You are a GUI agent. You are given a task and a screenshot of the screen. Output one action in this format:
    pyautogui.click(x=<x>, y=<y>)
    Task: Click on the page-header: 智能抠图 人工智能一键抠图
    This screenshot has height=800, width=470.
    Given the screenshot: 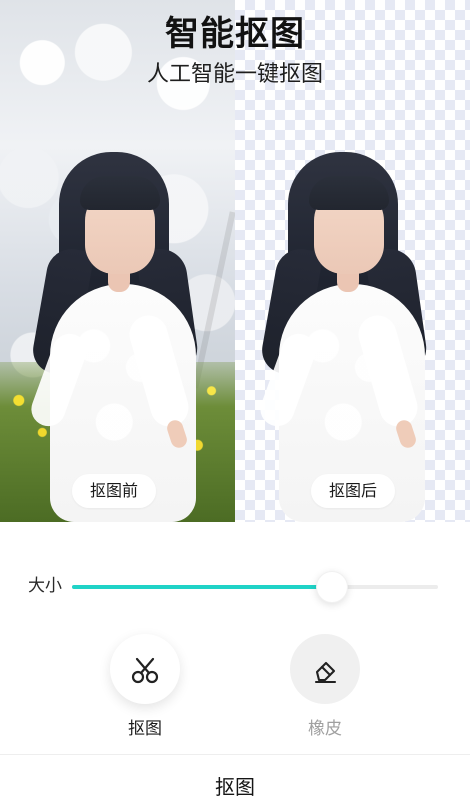 What is the action you would take?
    pyautogui.click(x=235, y=50)
    